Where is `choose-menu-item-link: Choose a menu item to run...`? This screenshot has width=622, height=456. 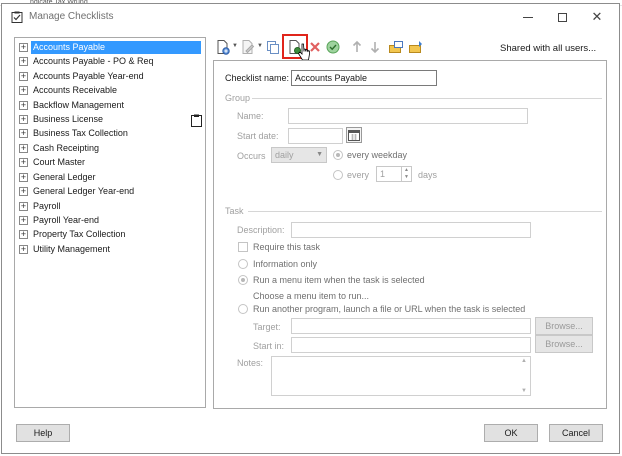
choose-menu-item-link: Choose a menu item to run... is located at coordinates (311, 296).